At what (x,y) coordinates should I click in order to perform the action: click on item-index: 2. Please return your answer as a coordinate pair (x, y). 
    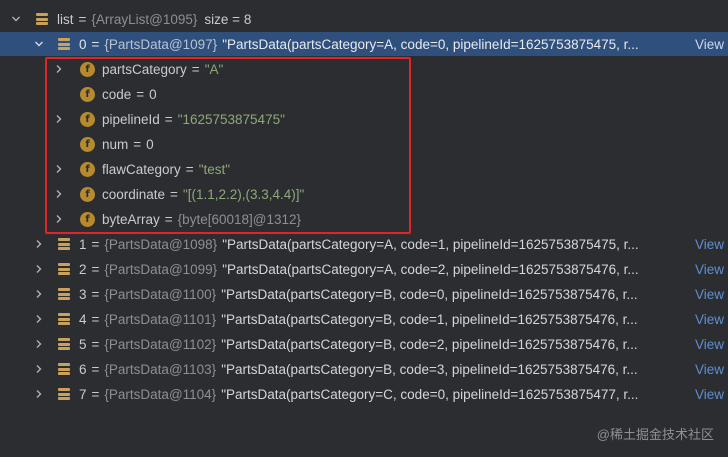
    Looking at the image, I should click on (83, 269).